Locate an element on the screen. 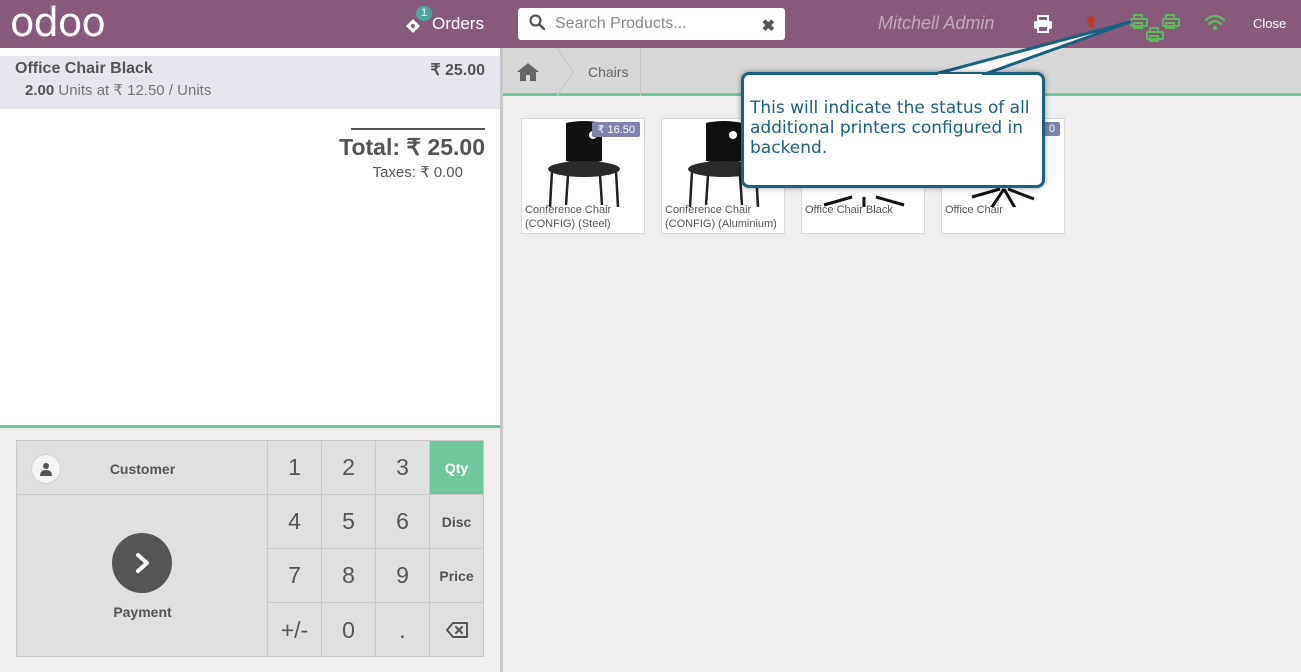 The image size is (1301, 672). orders-count-badge: 1 is located at coordinates (424, 13).